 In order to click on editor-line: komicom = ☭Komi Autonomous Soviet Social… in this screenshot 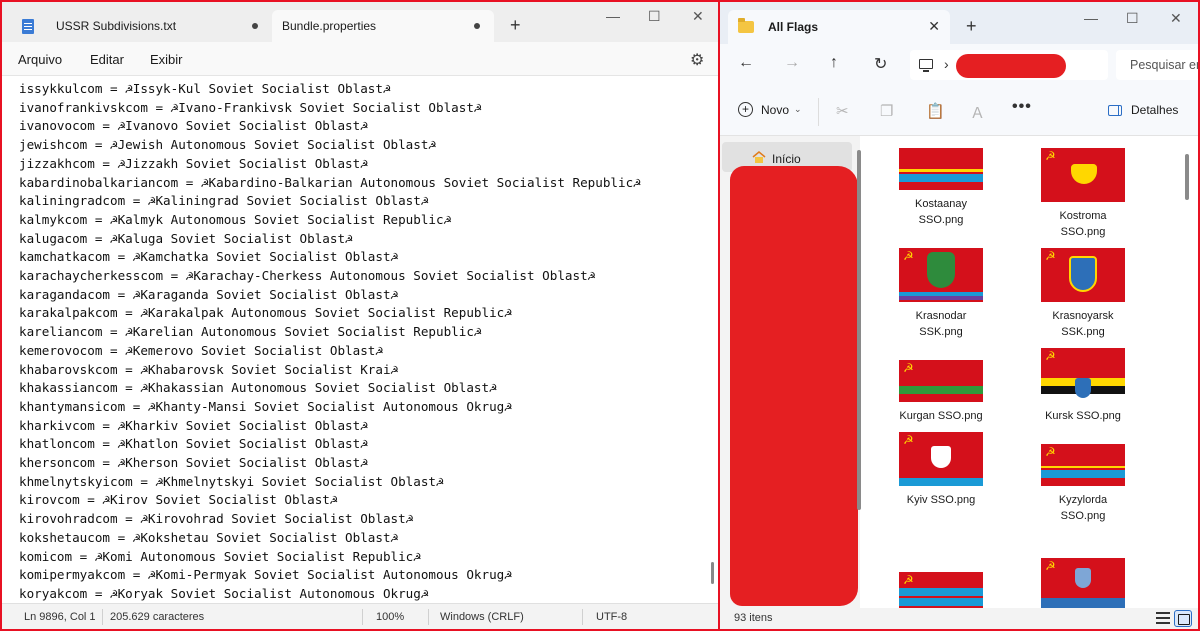, I will do `click(220, 556)`.